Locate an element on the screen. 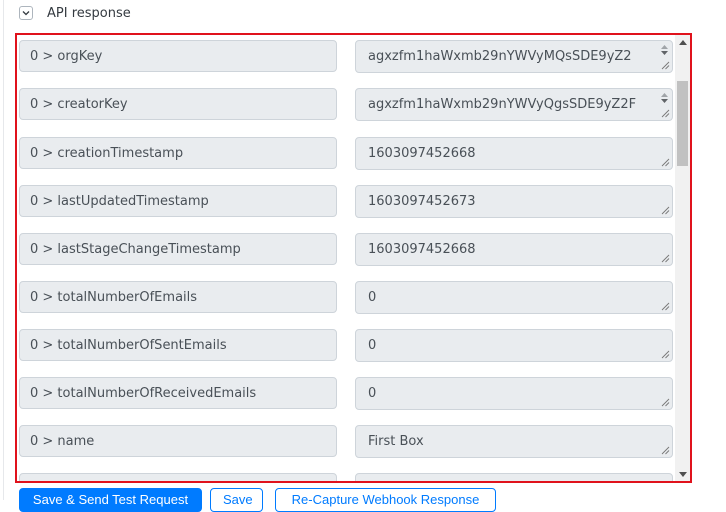 This screenshot has width=726, height=512. field-key: 0 > lastUpdatedTimestamp is located at coordinates (178, 201).